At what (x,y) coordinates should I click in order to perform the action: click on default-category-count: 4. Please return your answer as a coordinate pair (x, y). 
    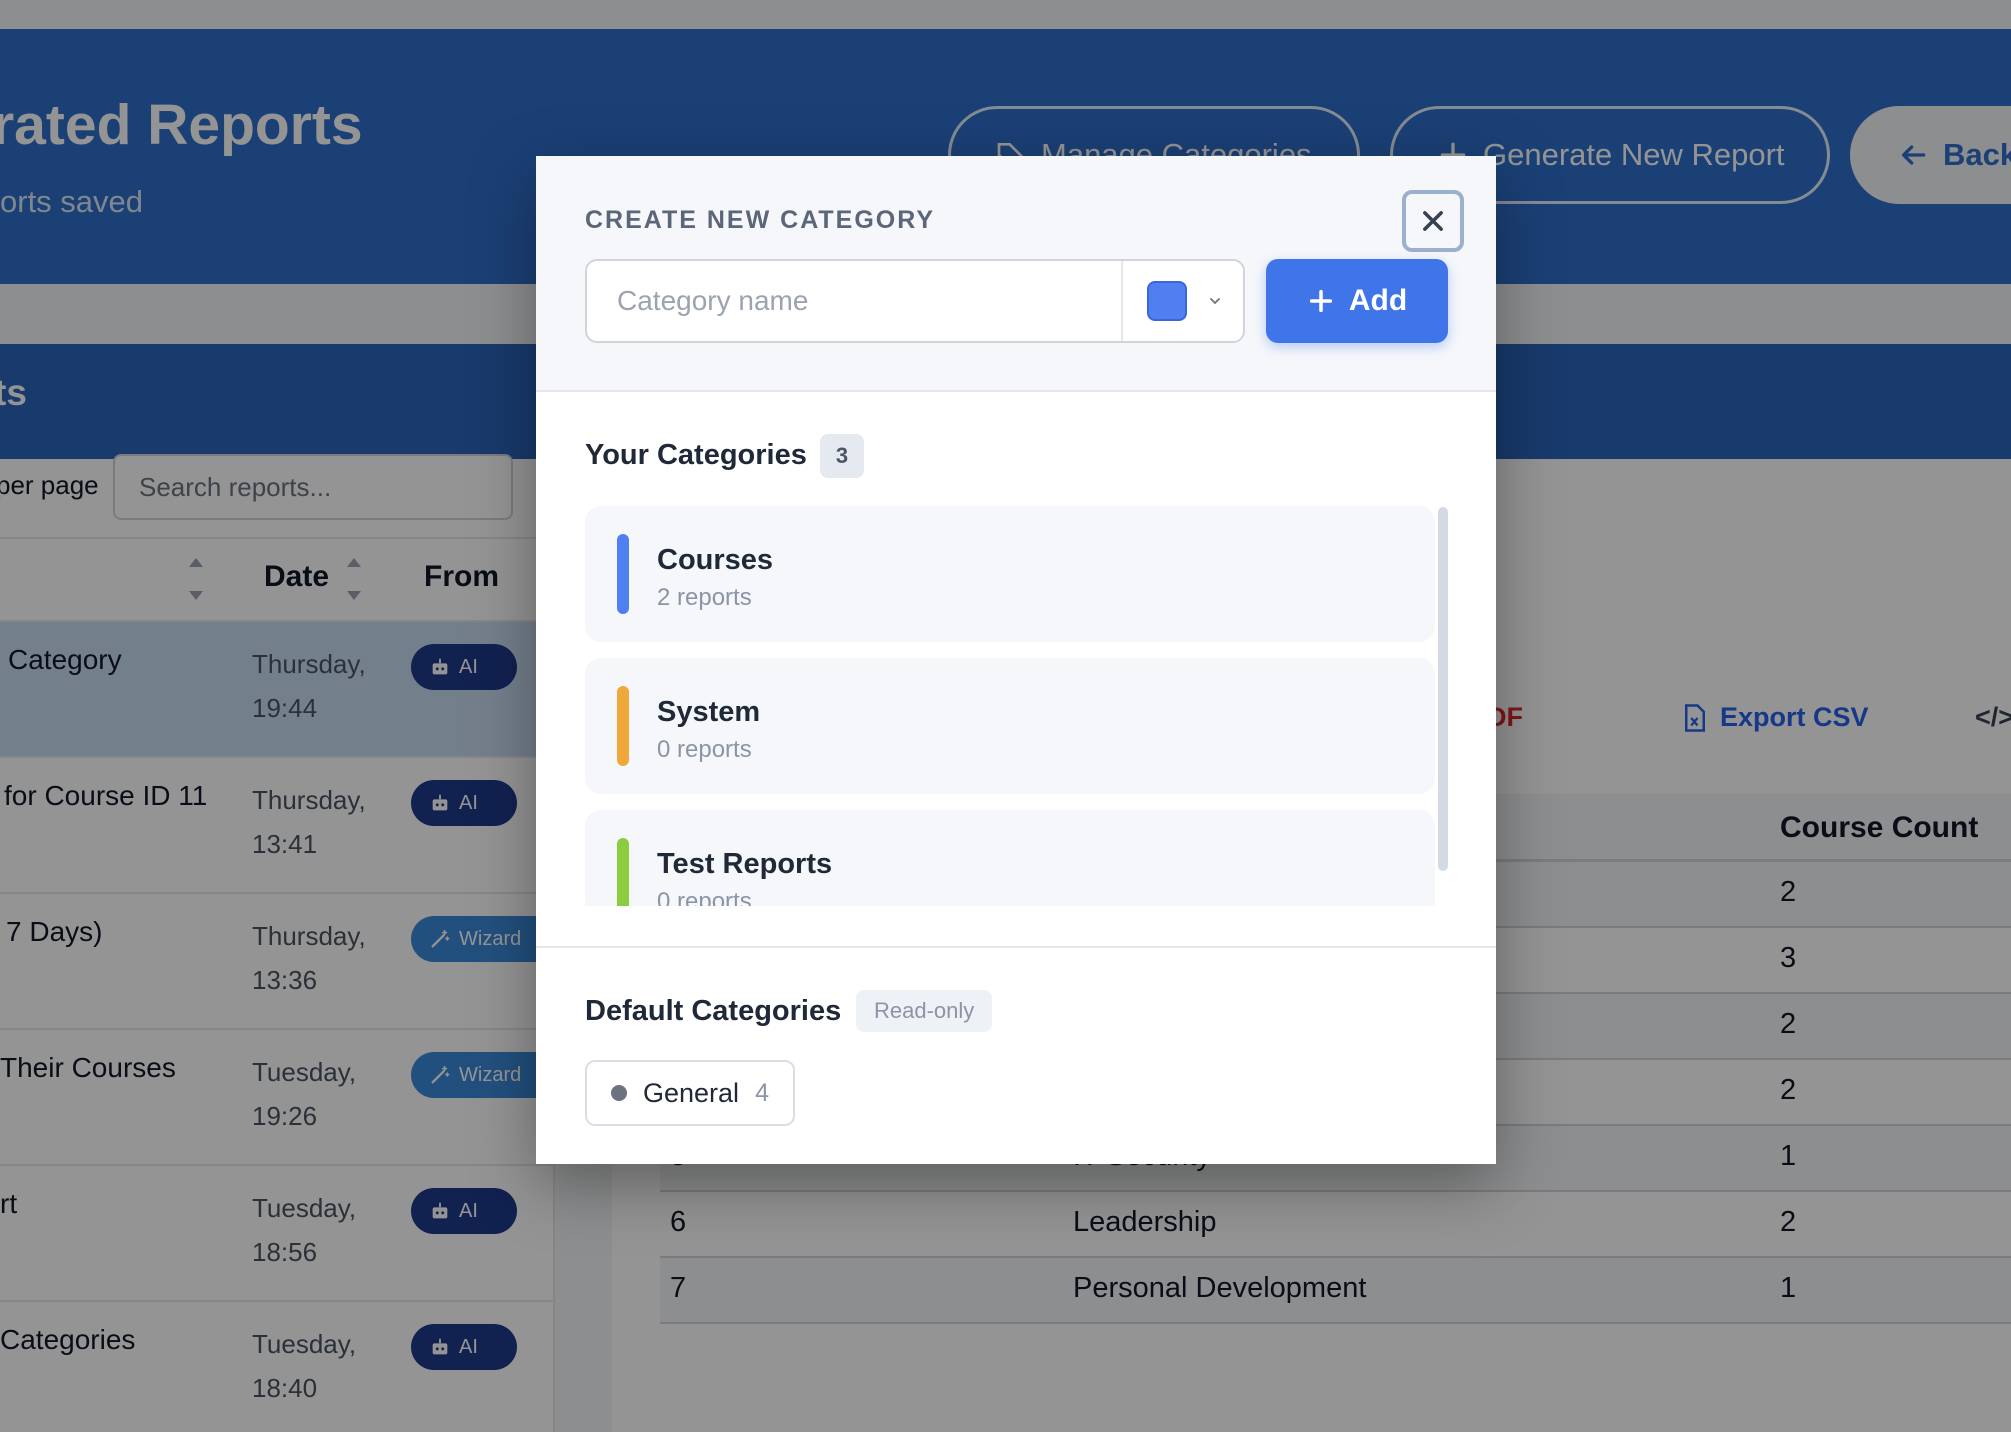
    Looking at the image, I should click on (762, 1092).